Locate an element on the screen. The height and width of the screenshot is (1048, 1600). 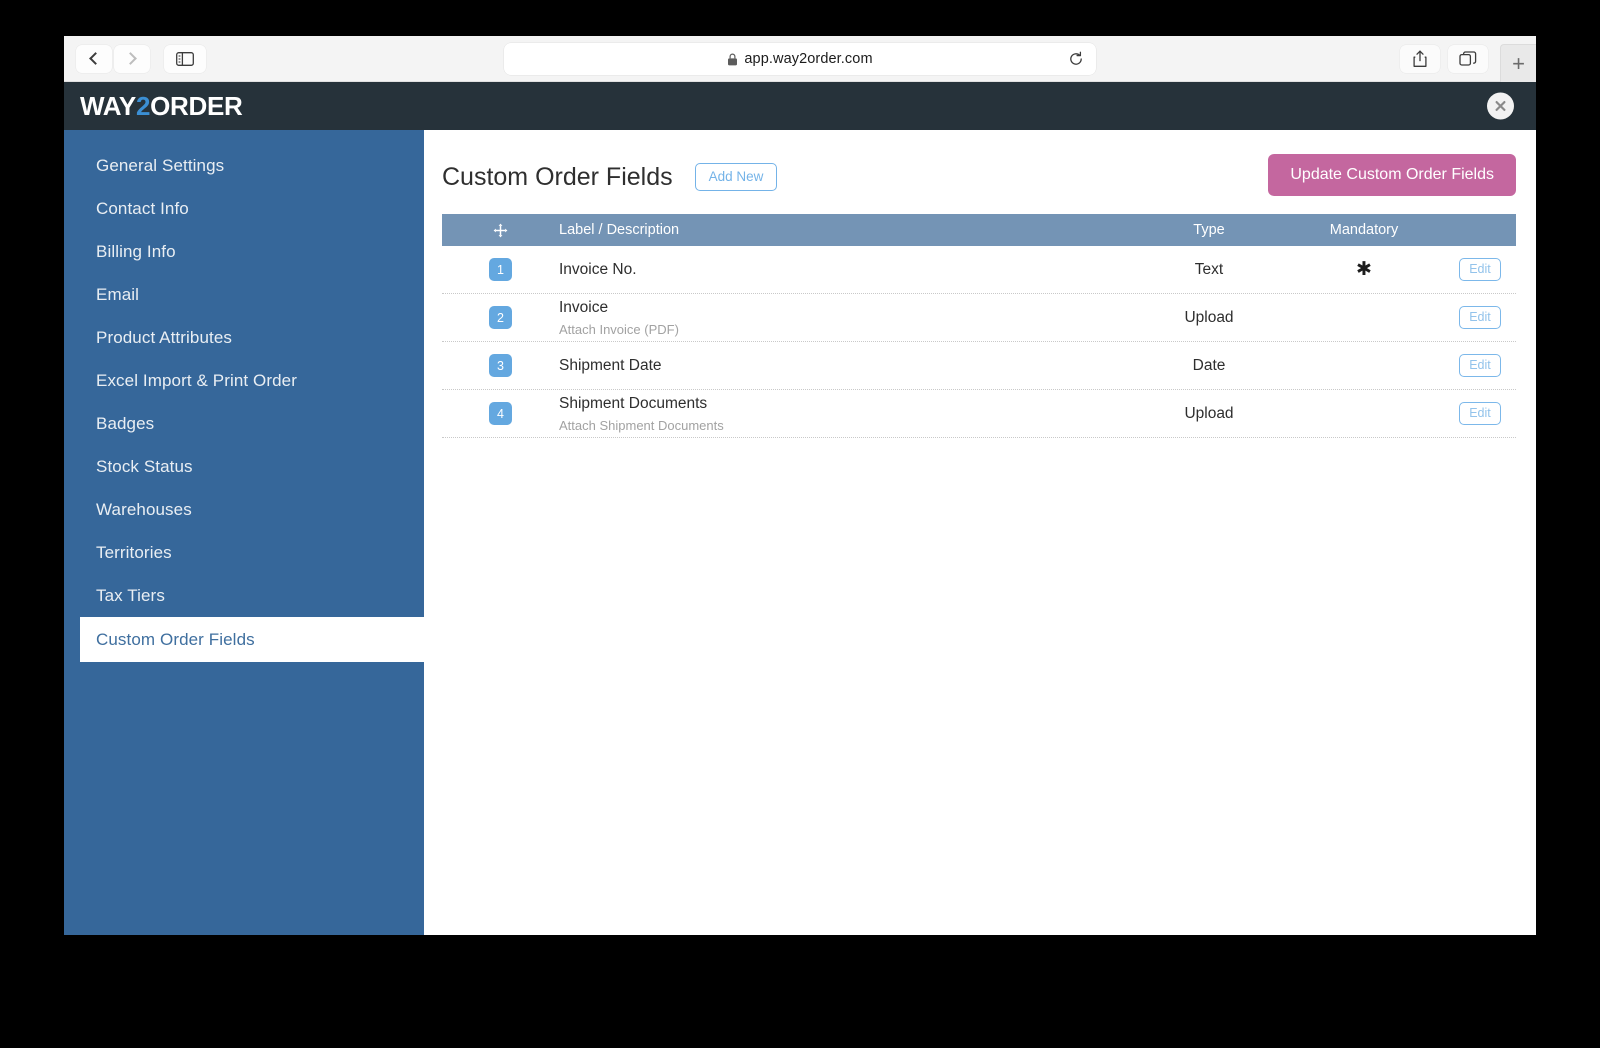
sidebar-item-label: Email is located at coordinates (118, 294).